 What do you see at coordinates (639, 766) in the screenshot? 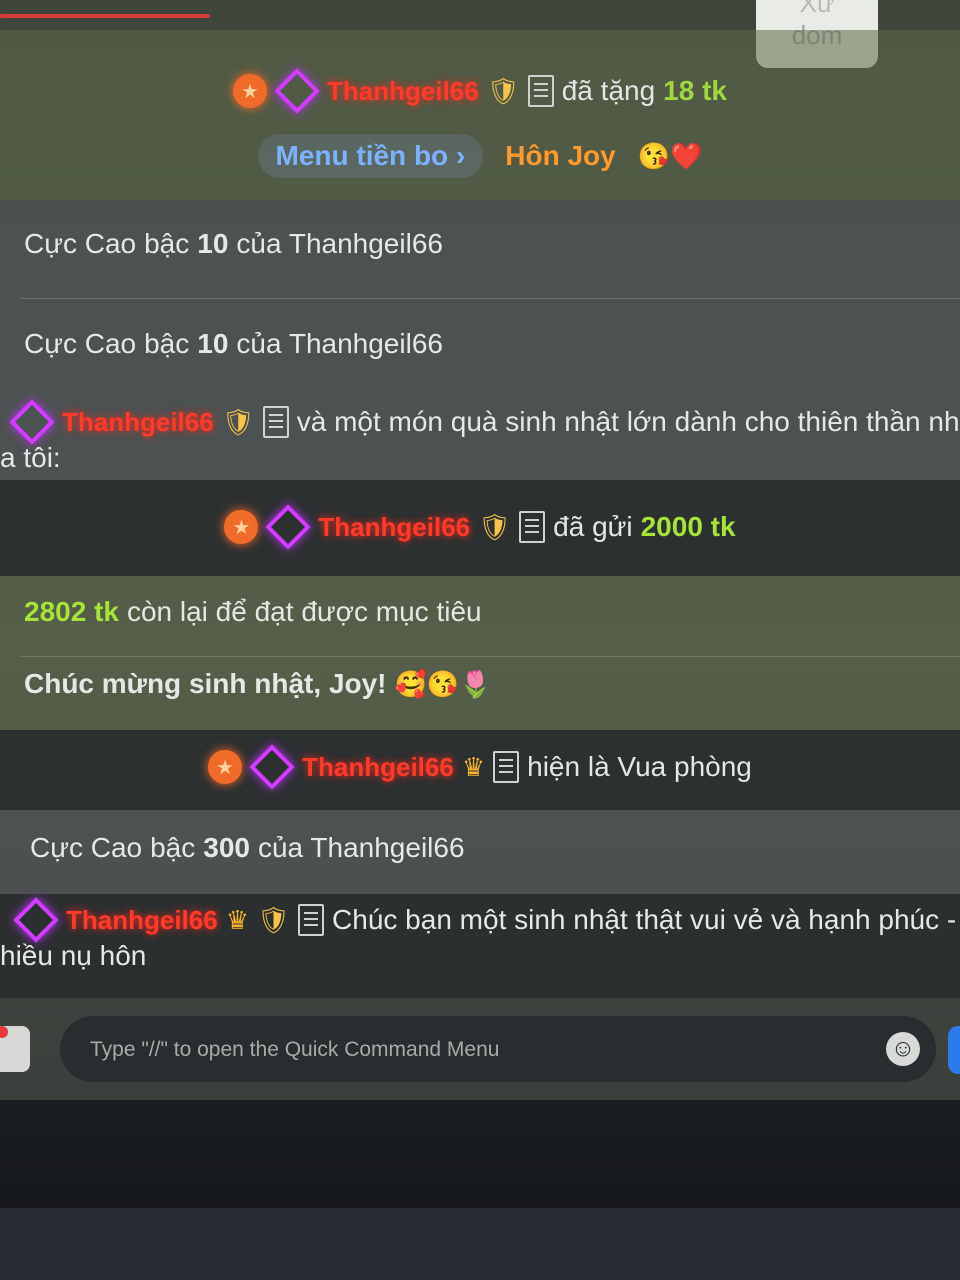
I see `king-text: hiện là Vua phòng` at bounding box center [639, 766].